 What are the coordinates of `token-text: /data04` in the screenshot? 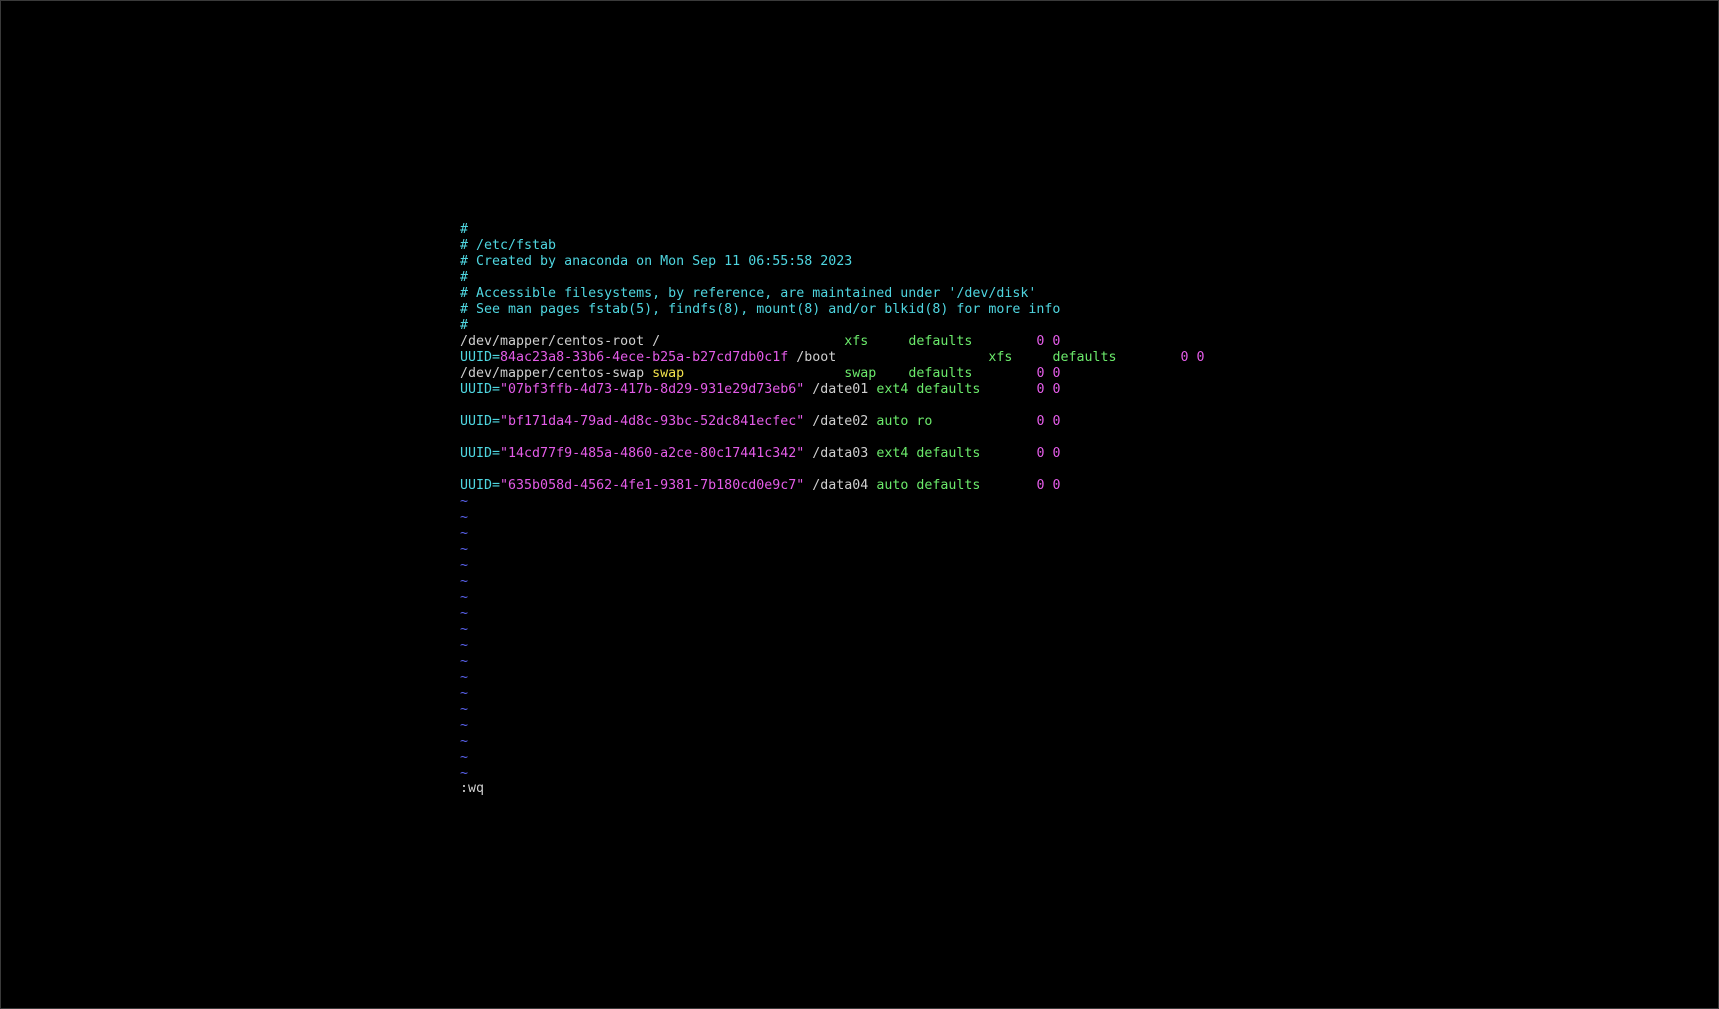 It's located at (840, 485).